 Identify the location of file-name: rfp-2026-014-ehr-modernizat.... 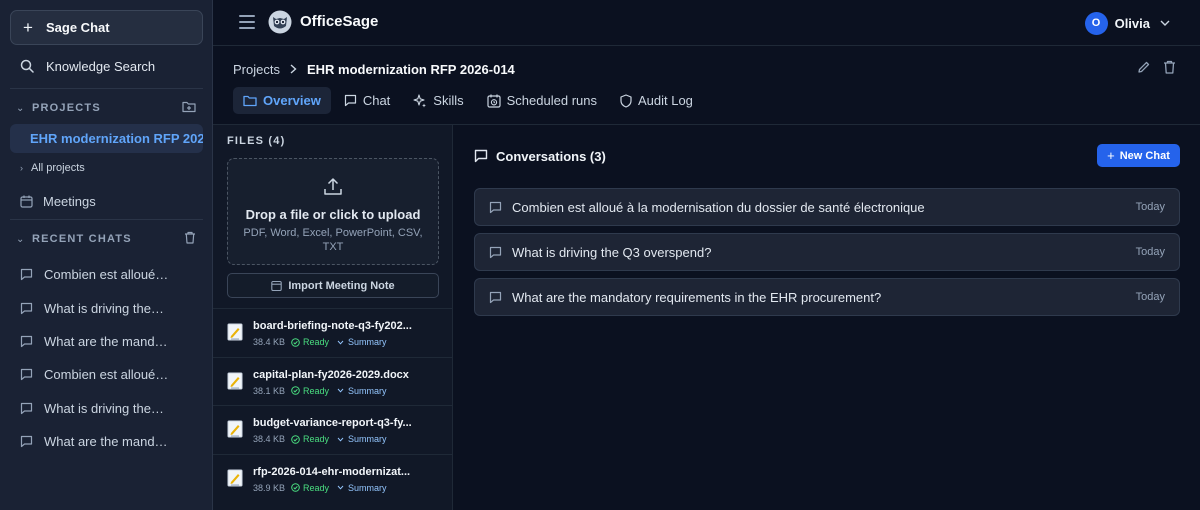
(332, 471).